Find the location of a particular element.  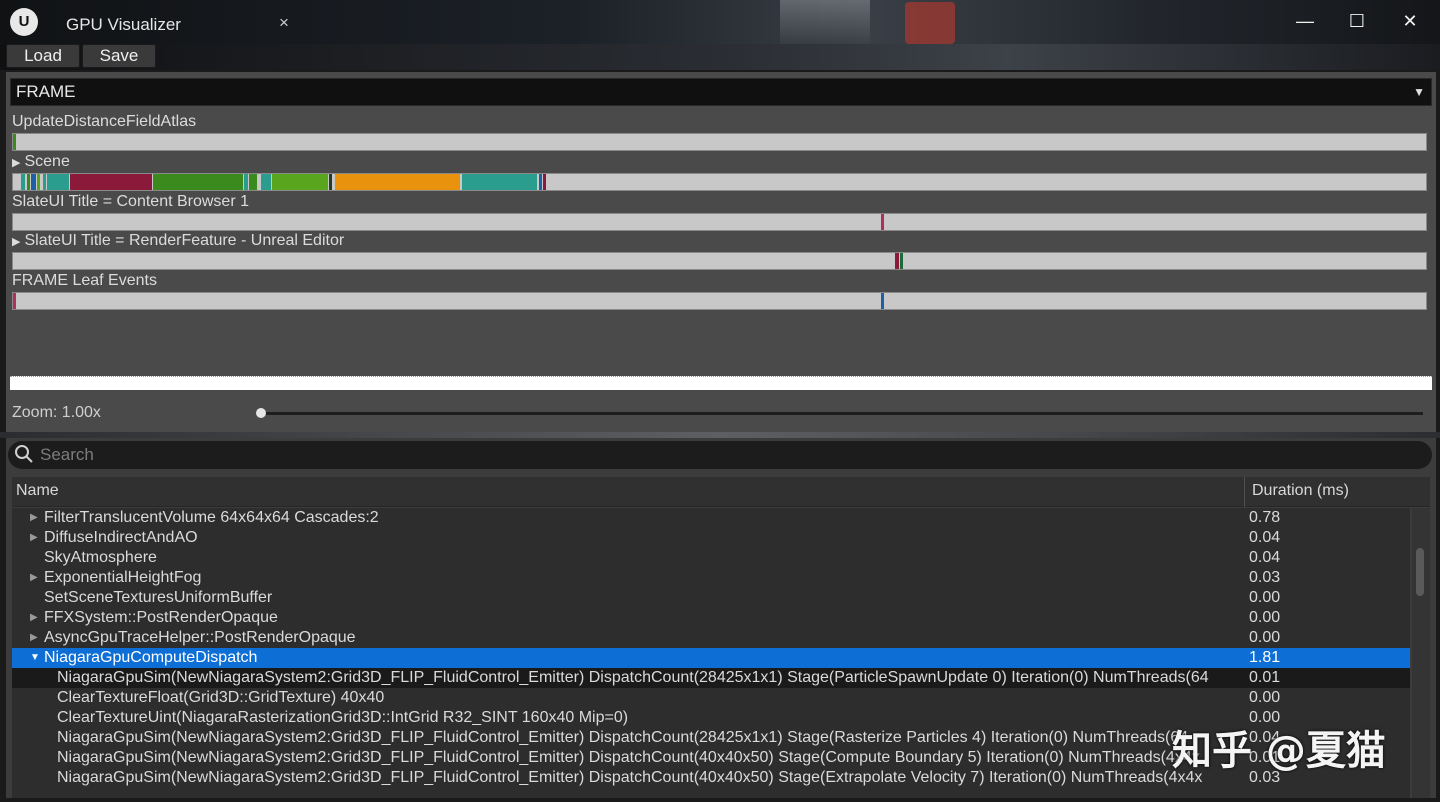

timeline-bar-frame-leaf-events is located at coordinates (719, 301).